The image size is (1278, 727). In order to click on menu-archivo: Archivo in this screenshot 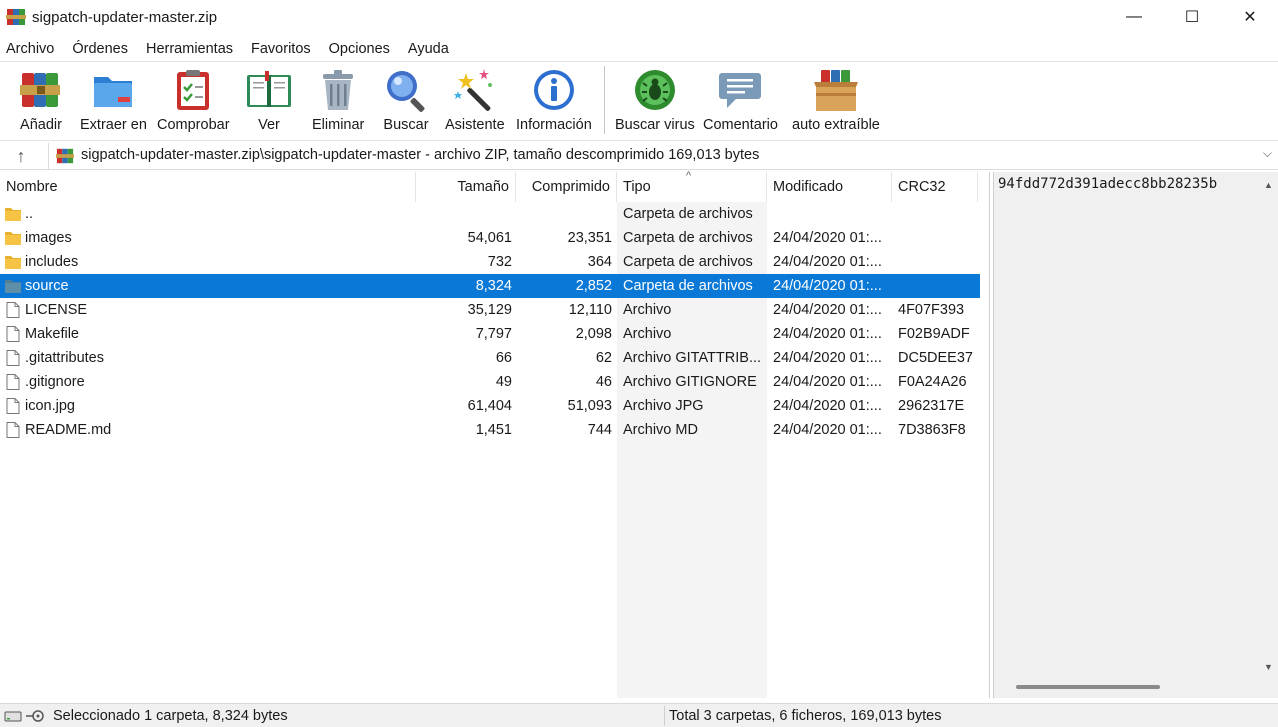, I will do `click(30, 49)`.